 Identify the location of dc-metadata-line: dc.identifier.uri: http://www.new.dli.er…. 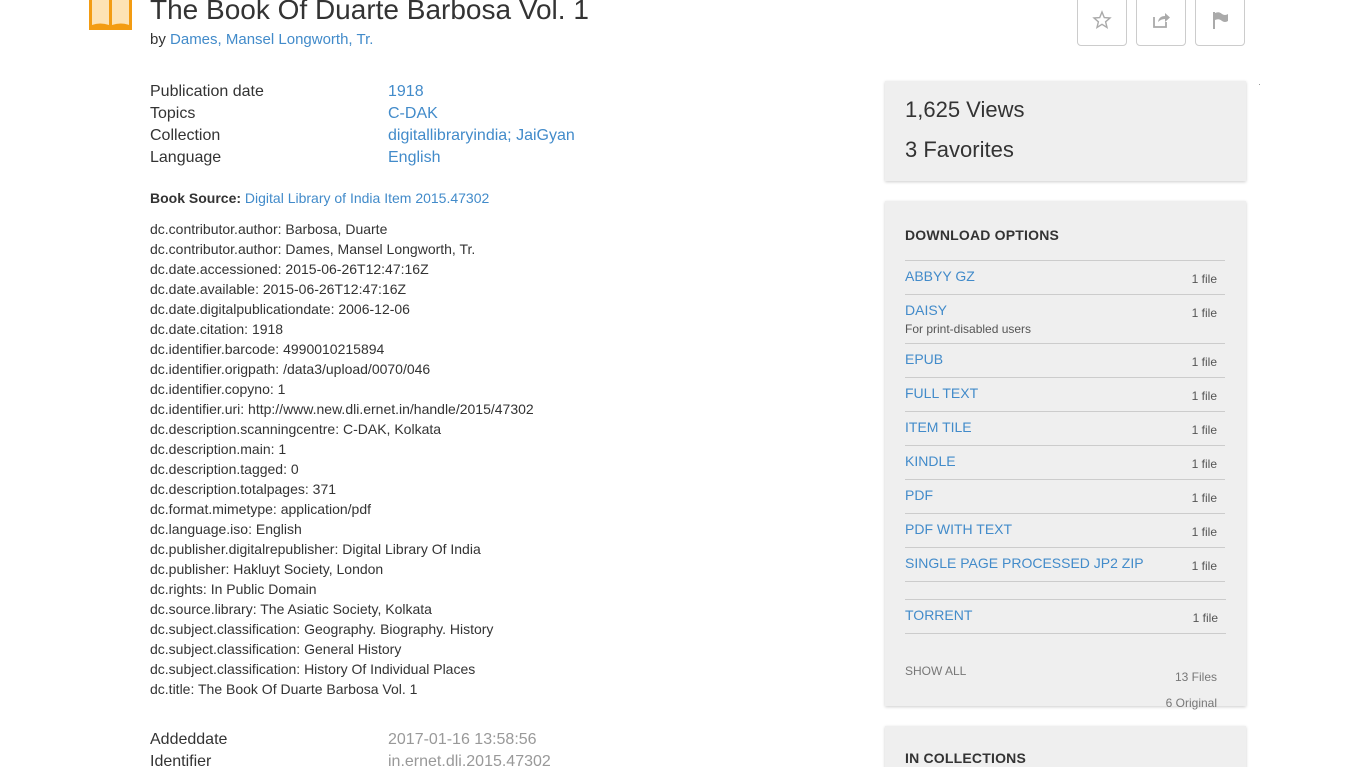
(342, 409).